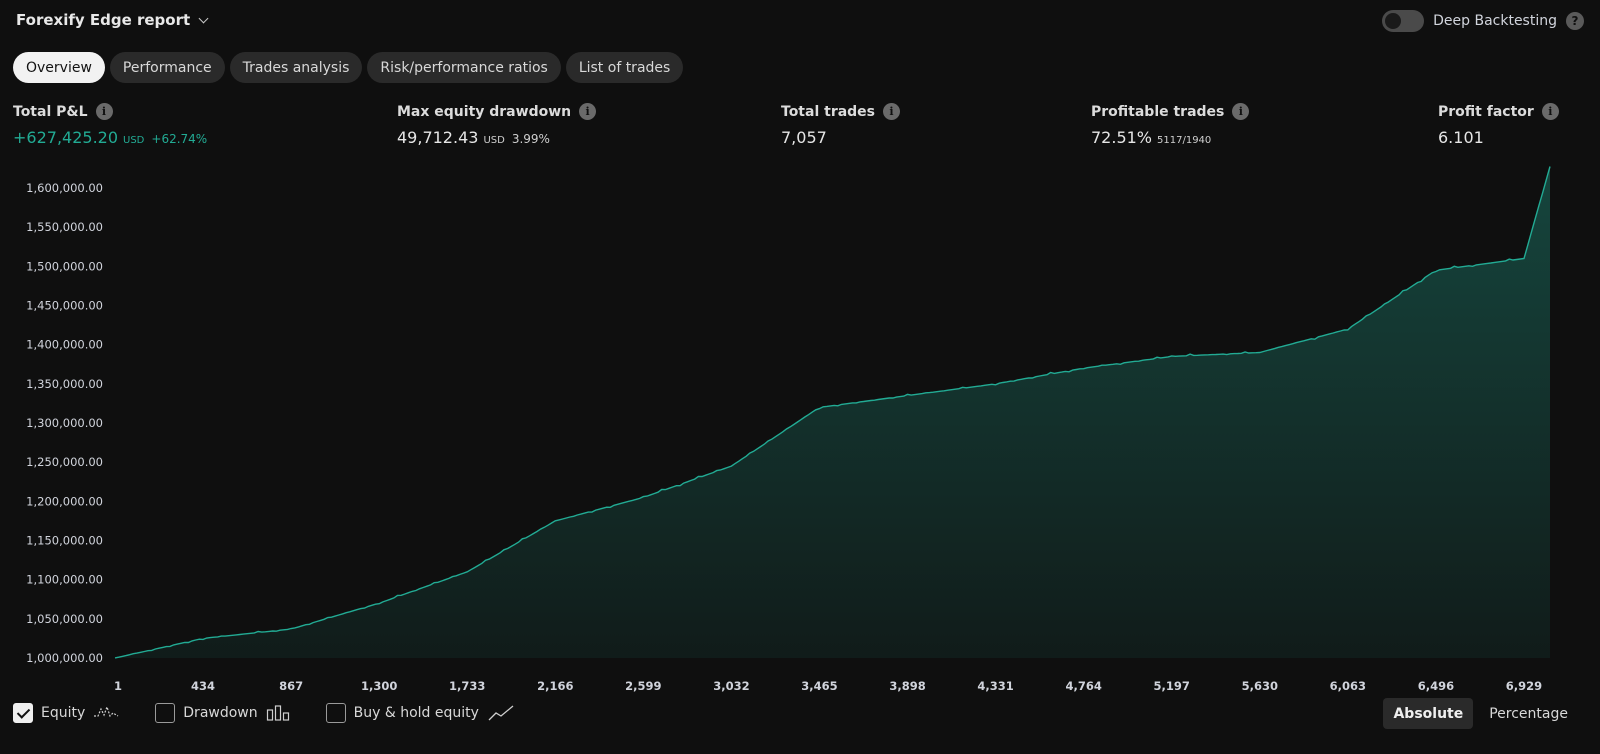  I want to click on x-tick-label: 4,764, so click(1083, 686).